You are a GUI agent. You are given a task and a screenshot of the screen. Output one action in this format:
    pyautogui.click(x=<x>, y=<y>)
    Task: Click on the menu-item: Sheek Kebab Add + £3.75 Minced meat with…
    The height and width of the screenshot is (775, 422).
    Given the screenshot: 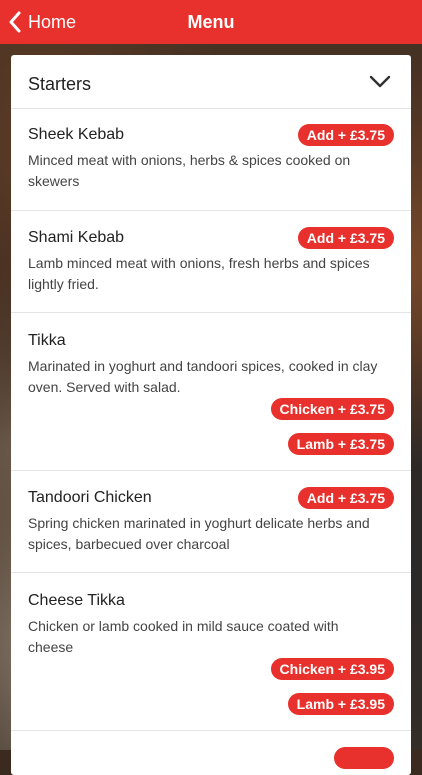 What is the action you would take?
    pyautogui.click(x=211, y=160)
    